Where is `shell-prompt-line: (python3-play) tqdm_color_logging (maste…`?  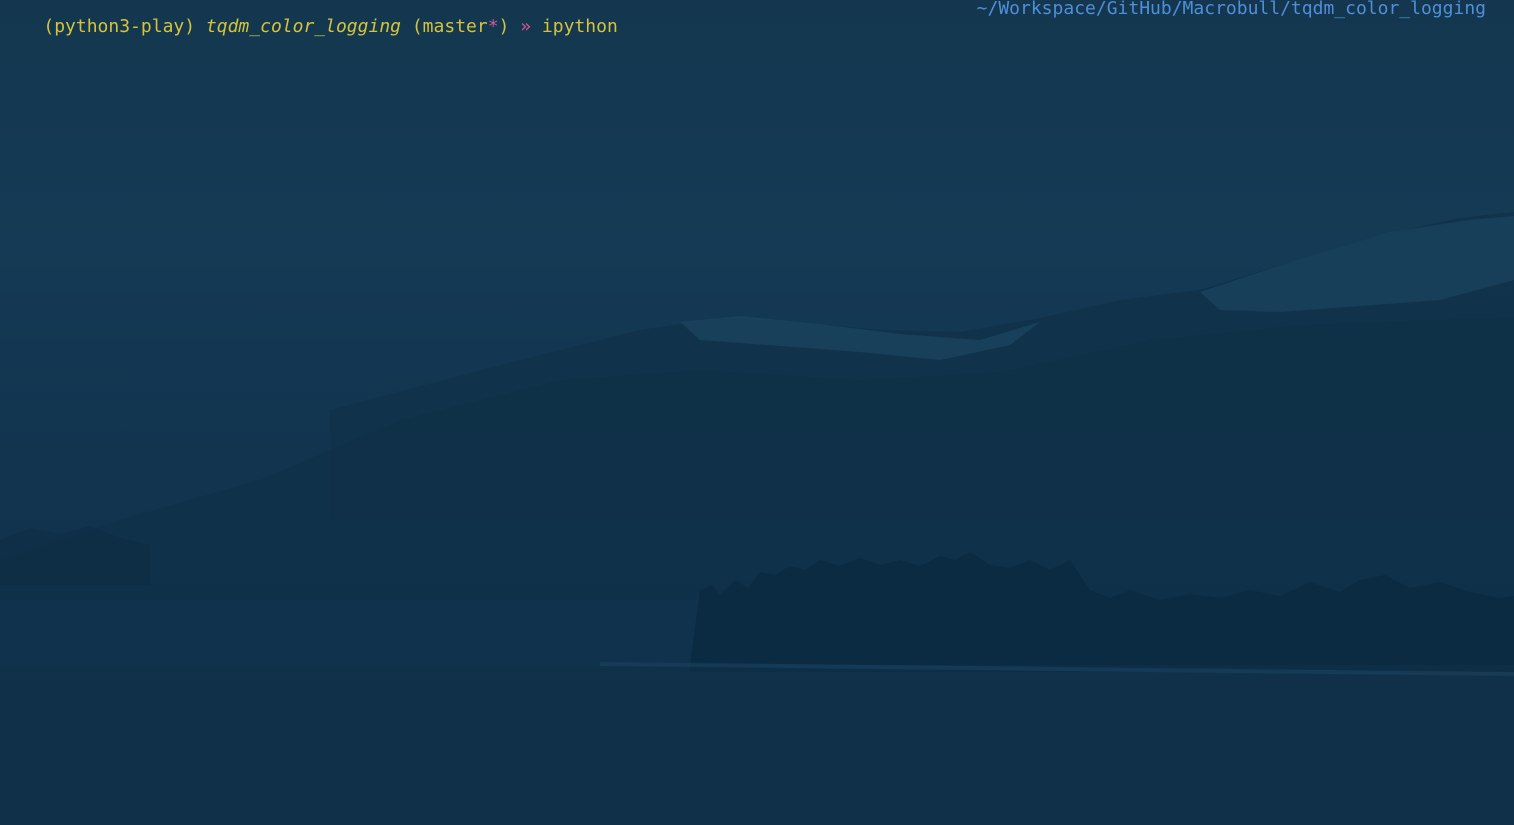 shell-prompt-line: (python3-play) tqdm_color_logging (maste… is located at coordinates (308, 18).